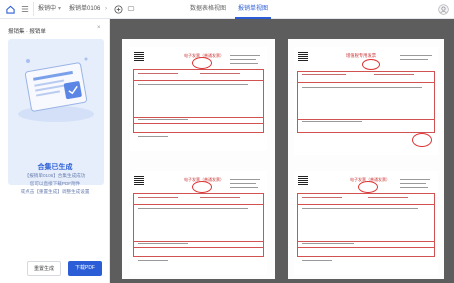 The width and height of the screenshot is (454, 283). What do you see at coordinates (253, 9) in the screenshot?
I see `tab-reimbursement: 报销单视图` at bounding box center [253, 9].